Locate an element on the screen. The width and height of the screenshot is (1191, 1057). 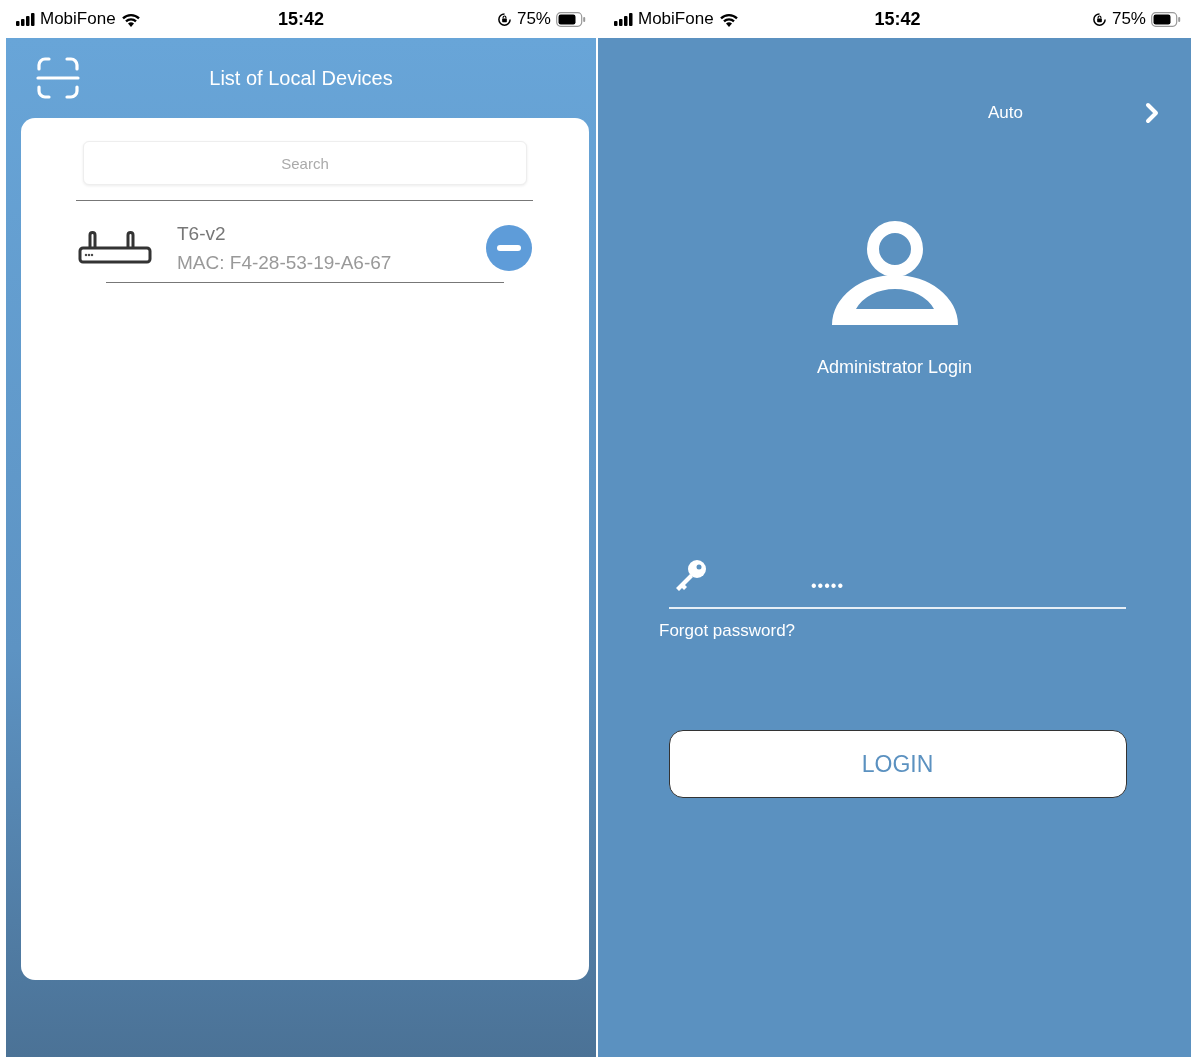
router-icon is located at coordinates (115, 248).